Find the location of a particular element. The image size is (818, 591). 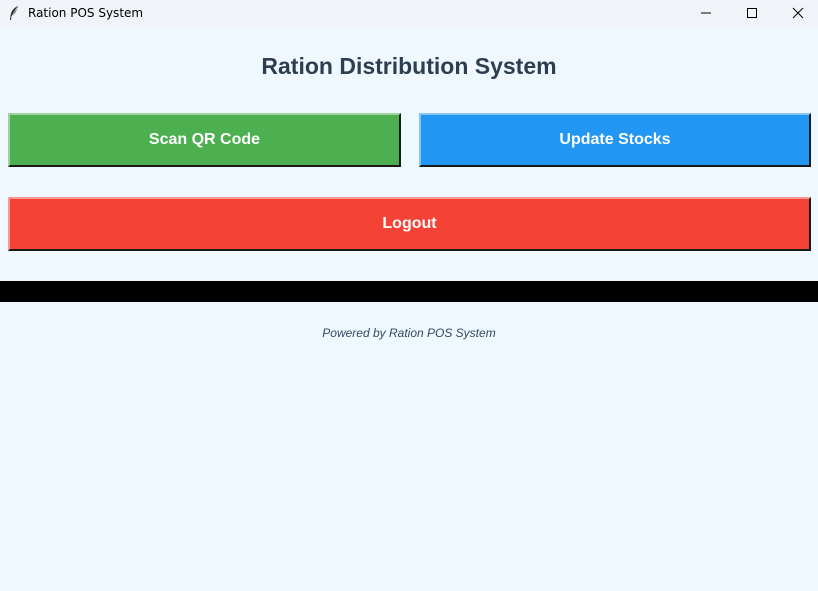

close-button is located at coordinates (796, 13).